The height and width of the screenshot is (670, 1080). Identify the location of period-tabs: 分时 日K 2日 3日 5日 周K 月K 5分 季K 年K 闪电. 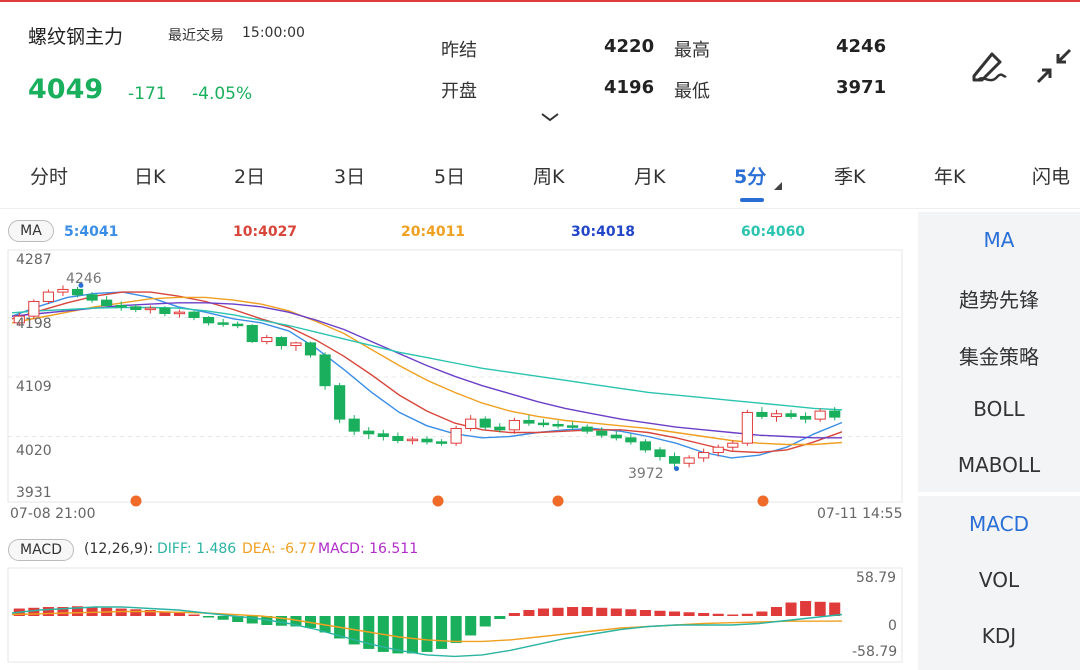
(540, 179).